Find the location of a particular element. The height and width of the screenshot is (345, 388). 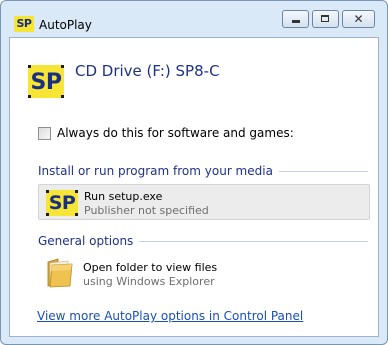

section-header-label: Install or run program from your media is located at coordinates (155, 171).